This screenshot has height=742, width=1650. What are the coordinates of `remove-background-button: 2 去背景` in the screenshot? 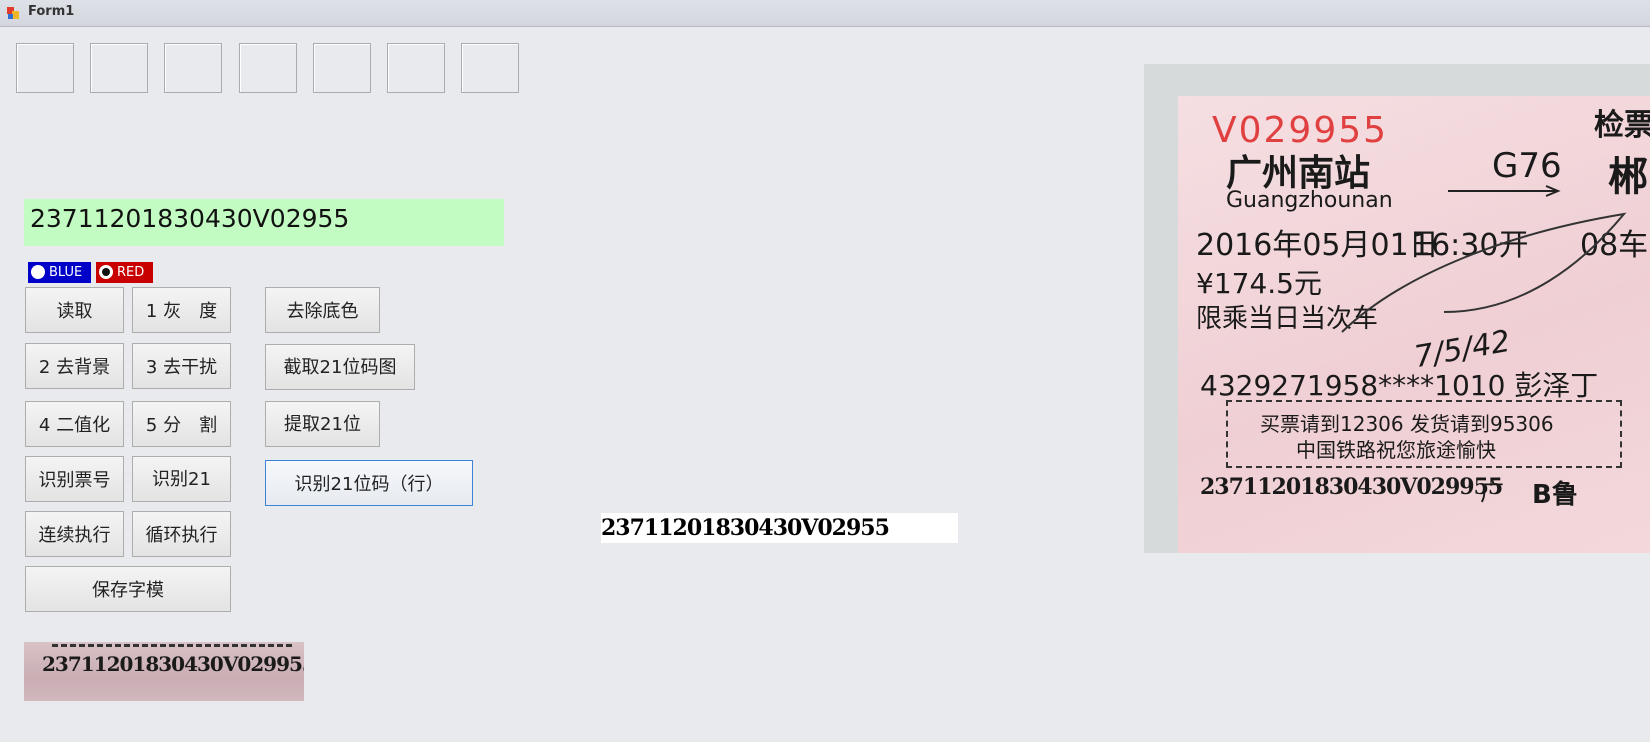 It's located at (74, 366).